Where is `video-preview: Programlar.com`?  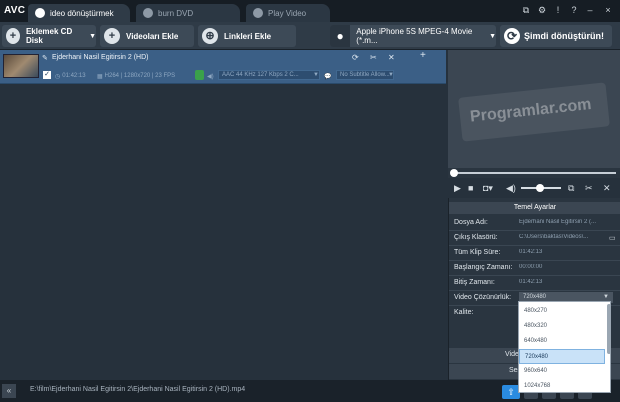
video-preview: Programlar.com is located at coordinates (534, 109).